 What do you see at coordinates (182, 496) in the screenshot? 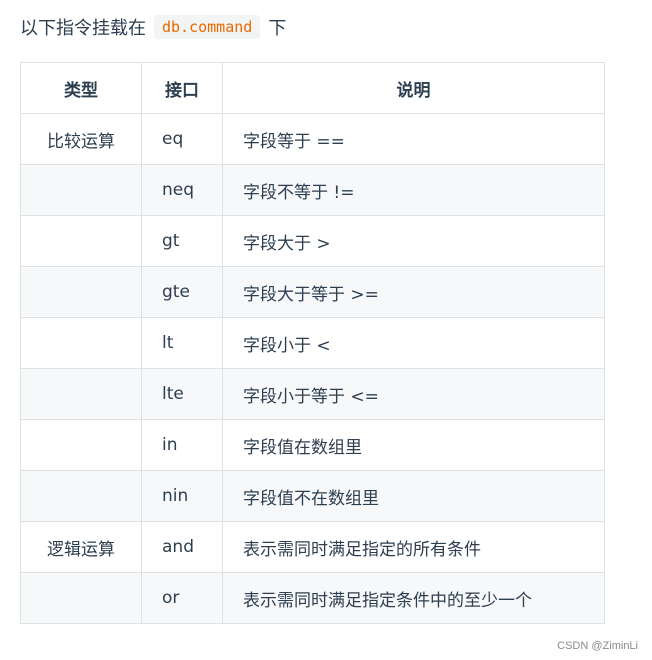
I see `cell-api: nin` at bounding box center [182, 496].